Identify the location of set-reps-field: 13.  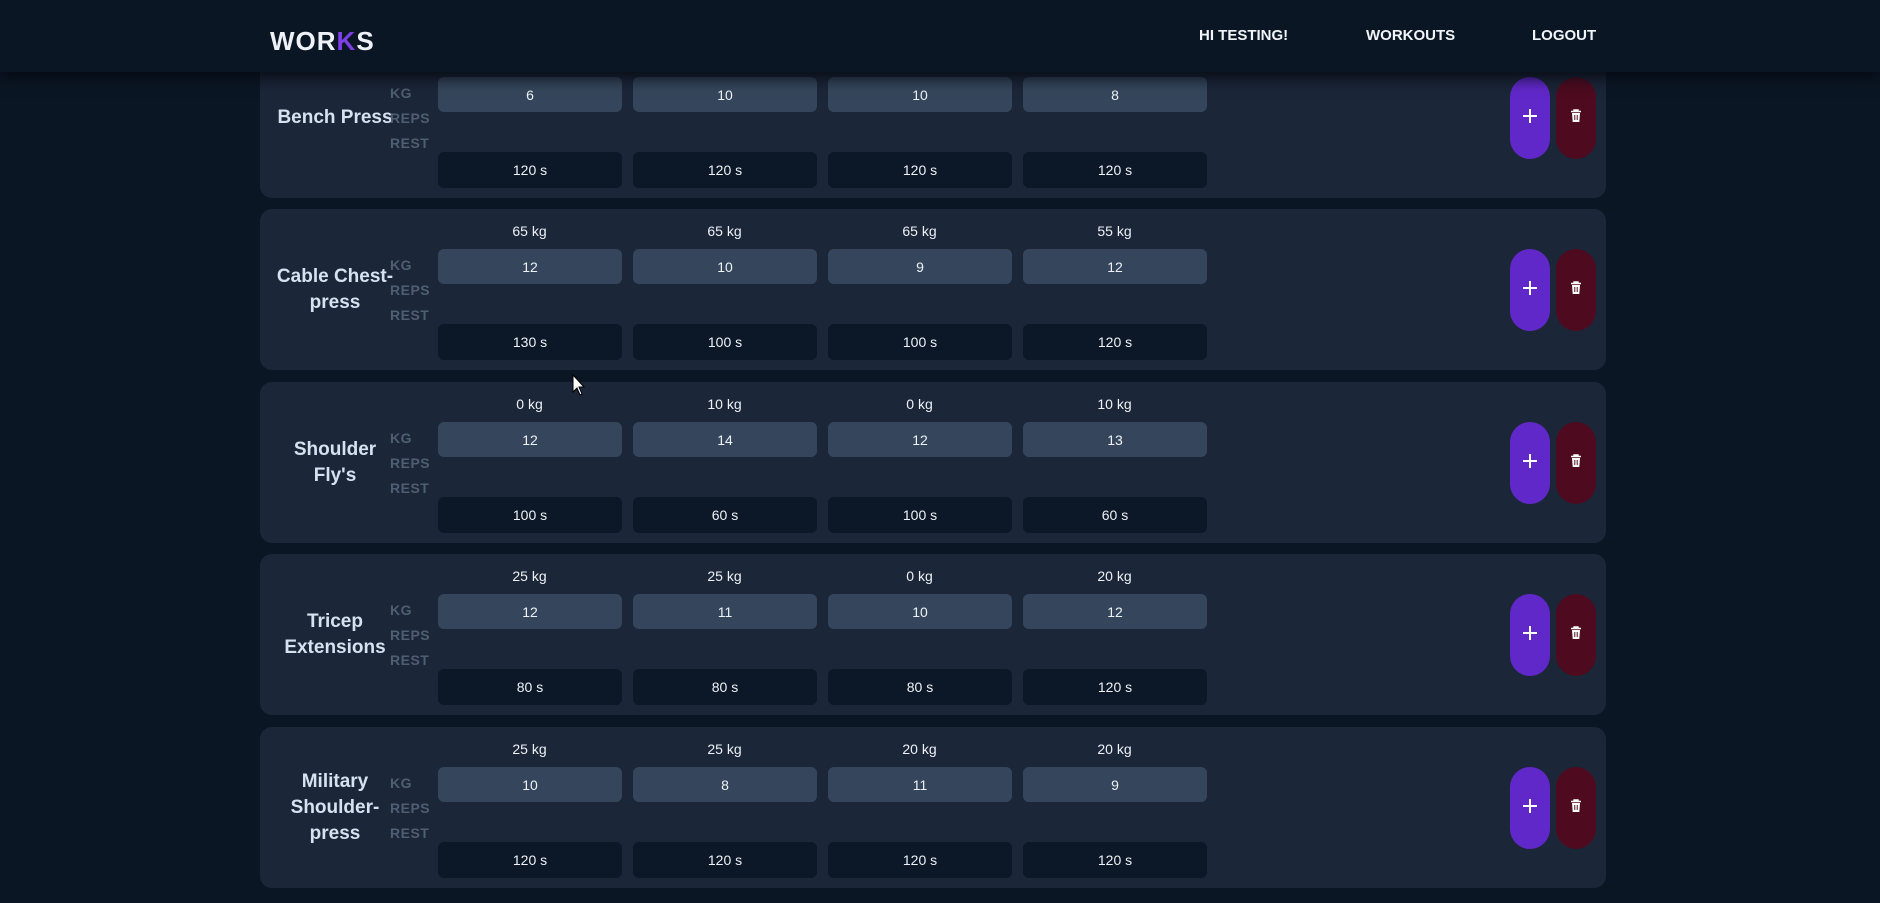
(1115, 439).